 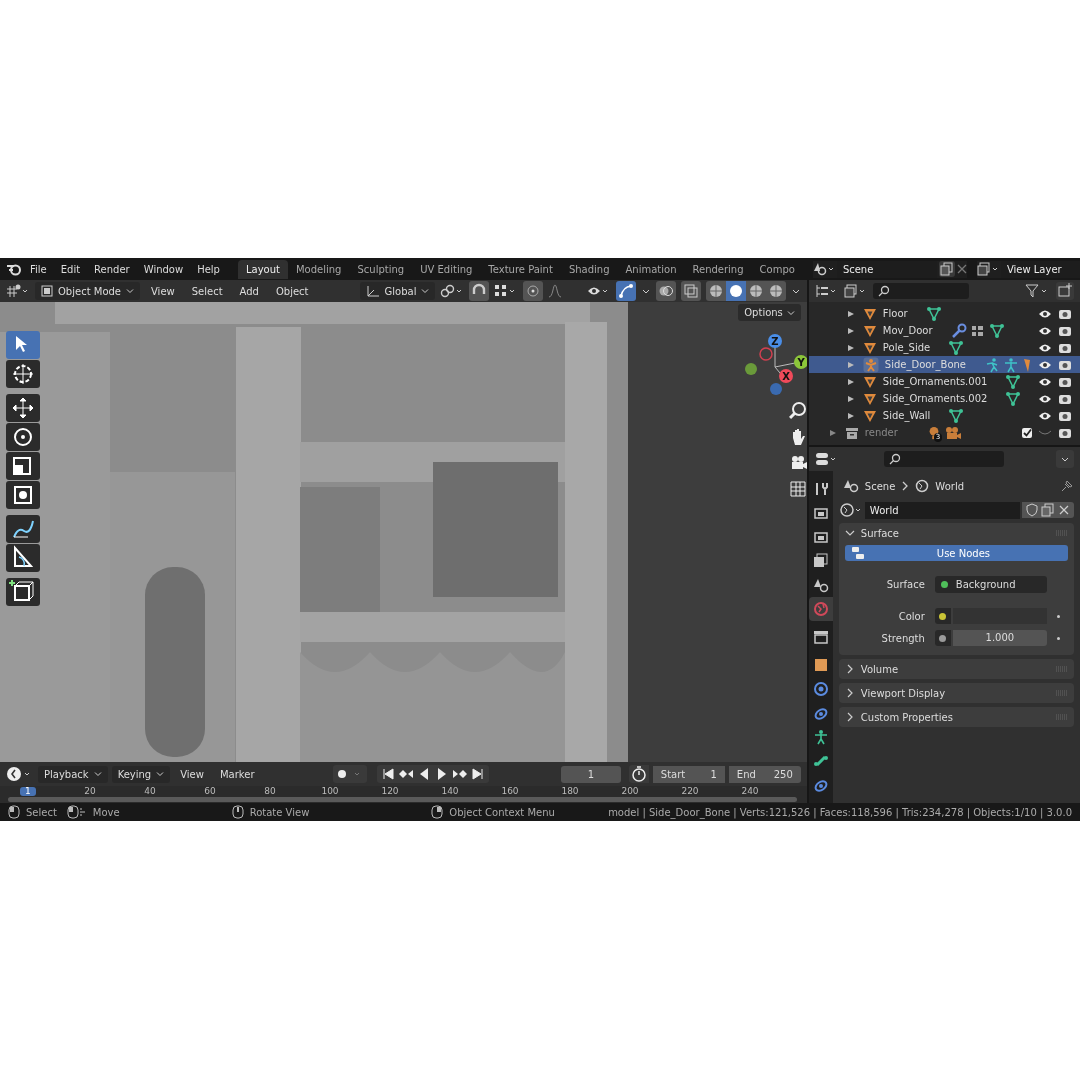 I want to click on menu-item: Object, so click(x=292, y=291).